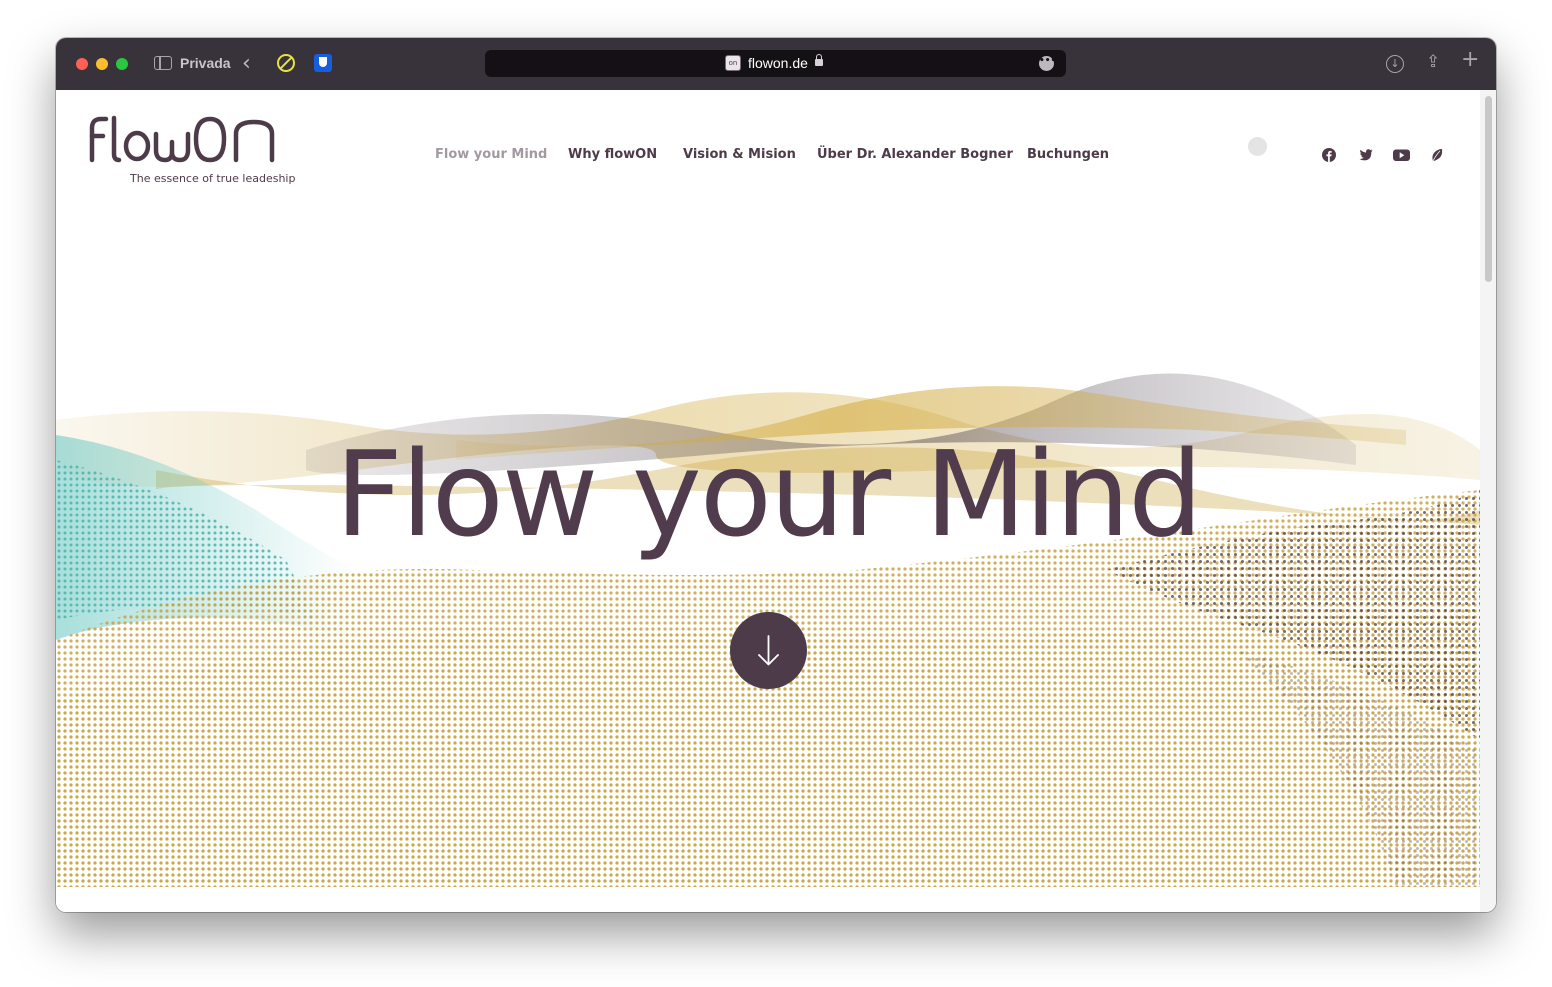 The image size is (1552, 987). Describe the element at coordinates (246, 64) in the screenshot. I see `back-button: ‹` at that location.